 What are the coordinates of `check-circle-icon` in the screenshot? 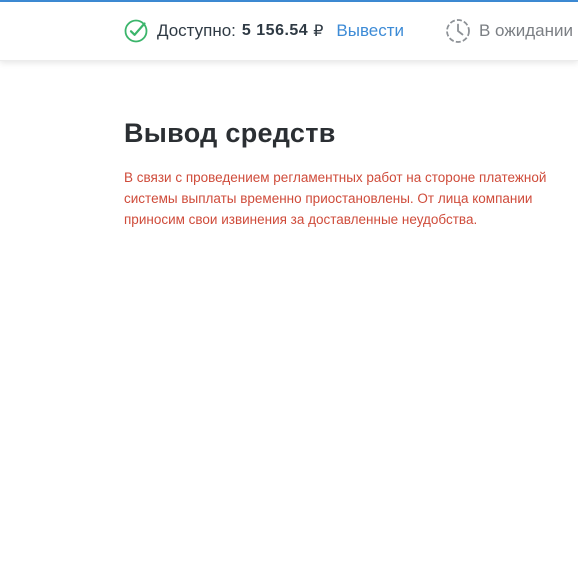 It's located at (136, 31).